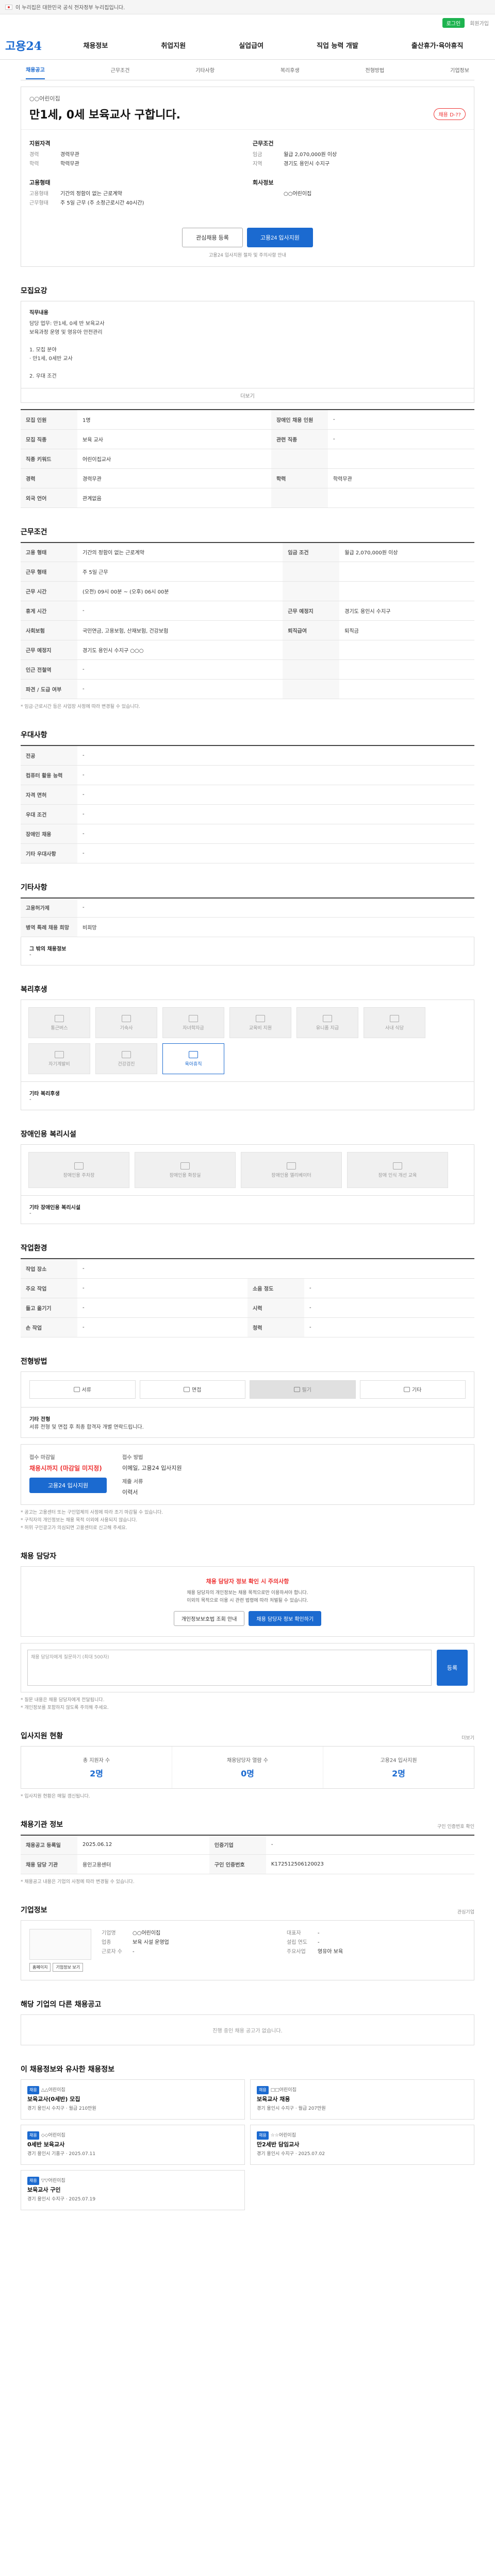  I want to click on meta-more-link: 구인 인증번호 확인, so click(455, 1826).